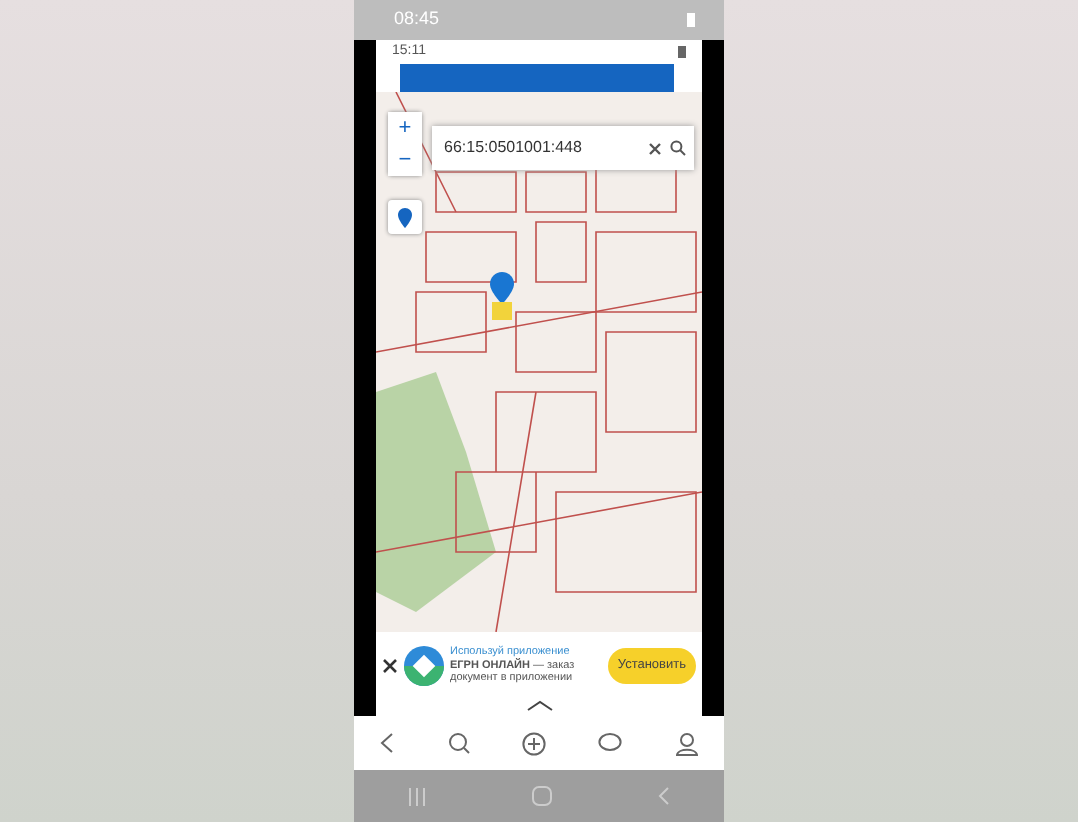  I want to click on map-pin-icon, so click(502, 296).